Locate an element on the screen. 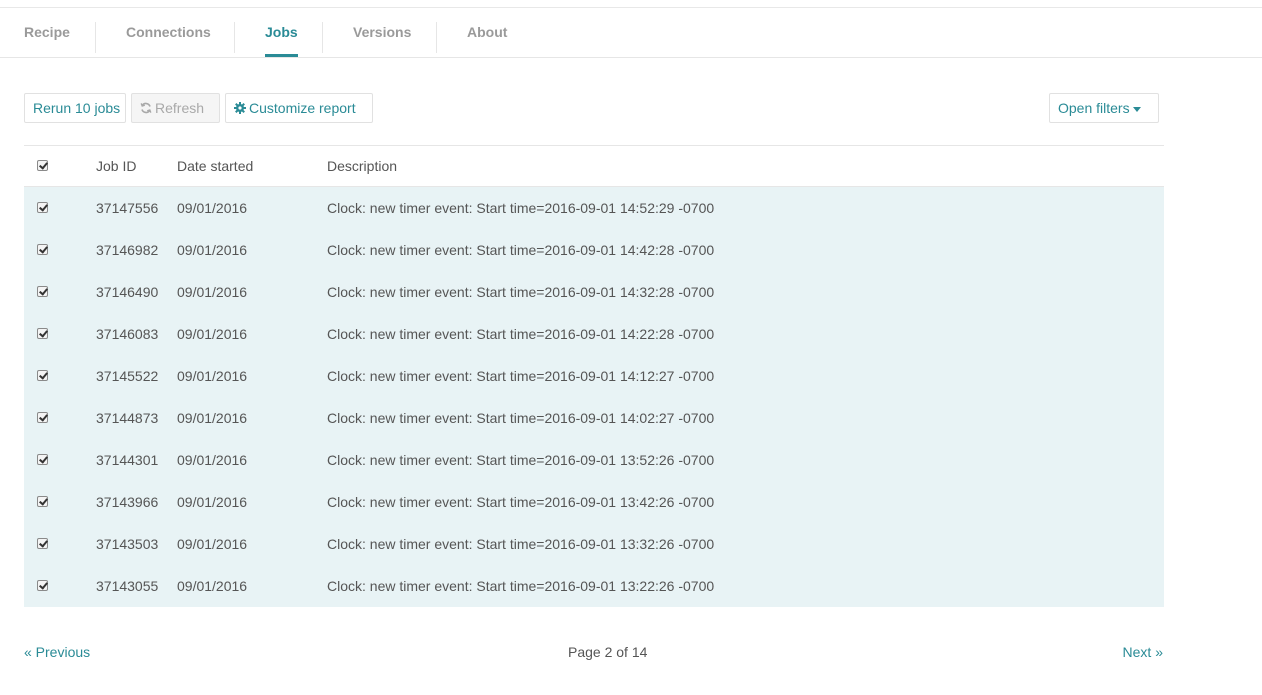 This screenshot has height=695, width=1262. customize-report-button: Customize report is located at coordinates (299, 108).